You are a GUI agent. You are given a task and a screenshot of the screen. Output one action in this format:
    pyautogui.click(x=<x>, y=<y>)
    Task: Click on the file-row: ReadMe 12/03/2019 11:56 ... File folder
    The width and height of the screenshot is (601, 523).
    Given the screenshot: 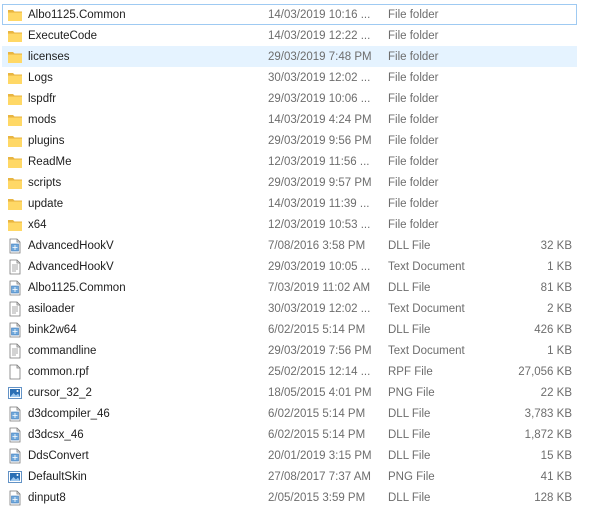 What is the action you would take?
    pyautogui.click(x=289, y=161)
    